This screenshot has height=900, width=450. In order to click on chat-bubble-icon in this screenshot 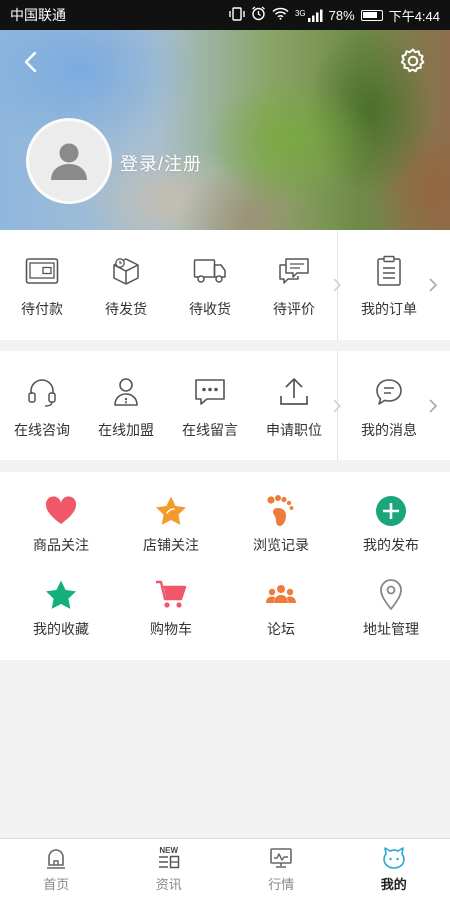, I will do `click(389, 392)`.